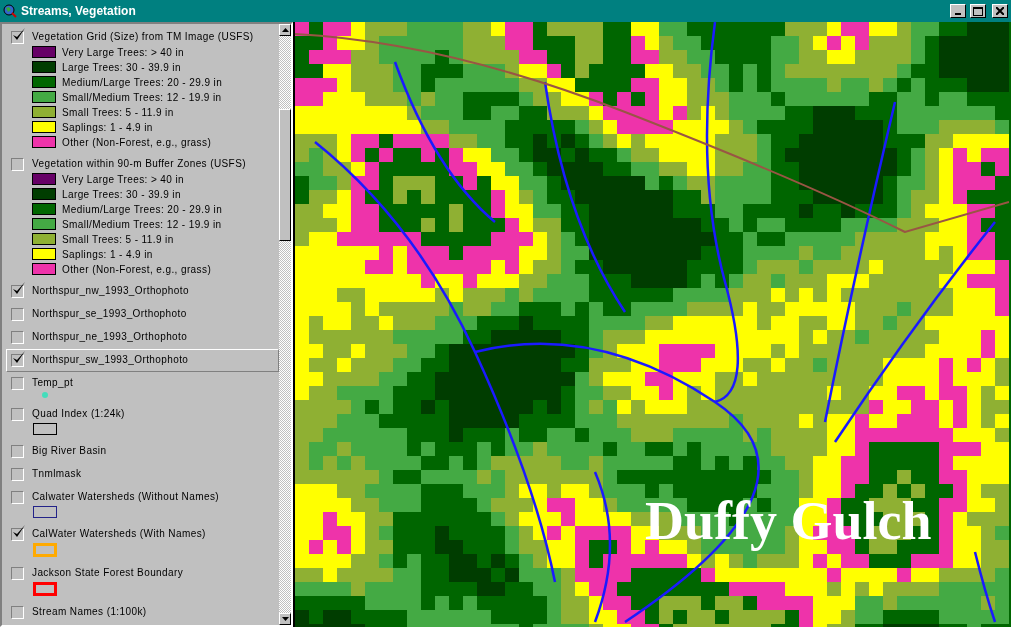 This screenshot has width=1011, height=627. I want to click on close-button, so click(1000, 11).